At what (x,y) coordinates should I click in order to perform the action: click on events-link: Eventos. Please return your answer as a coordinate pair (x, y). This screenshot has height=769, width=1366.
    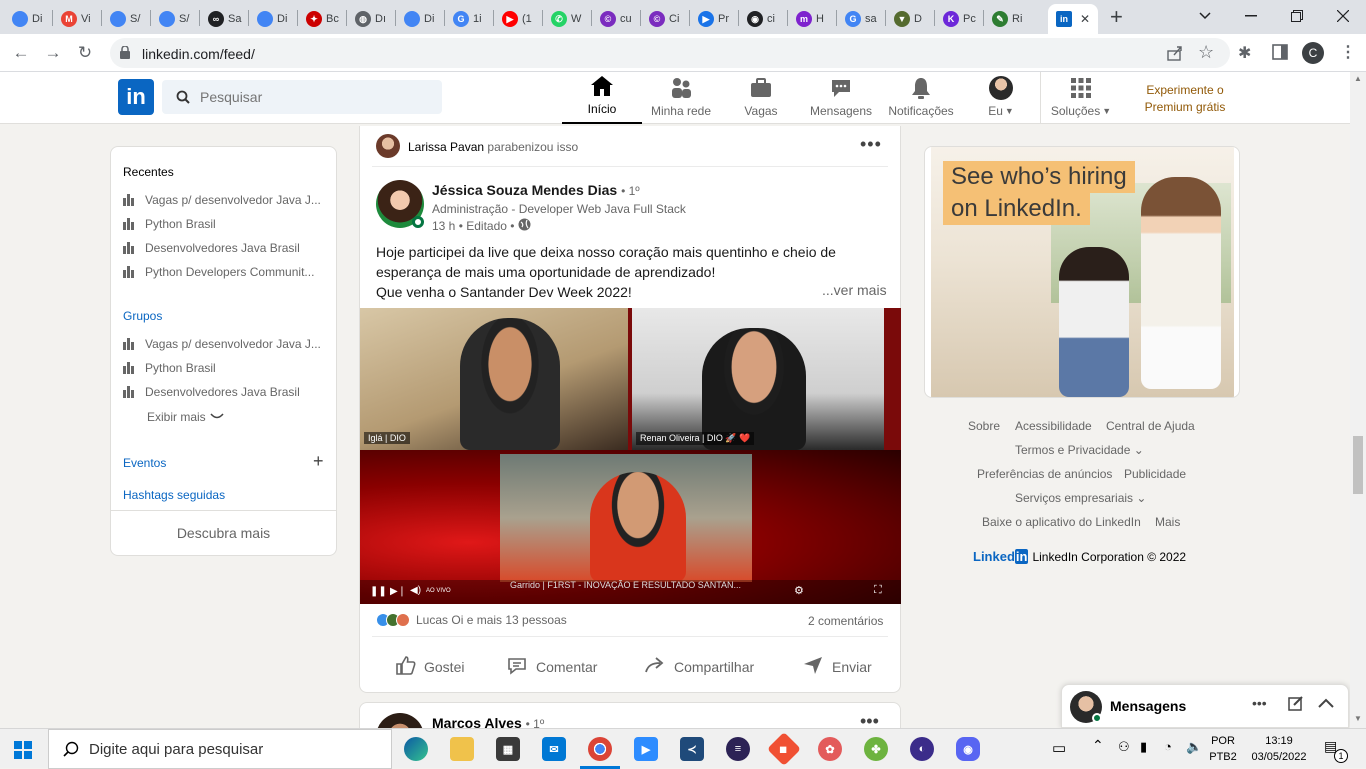
    Looking at the image, I should click on (144, 463).